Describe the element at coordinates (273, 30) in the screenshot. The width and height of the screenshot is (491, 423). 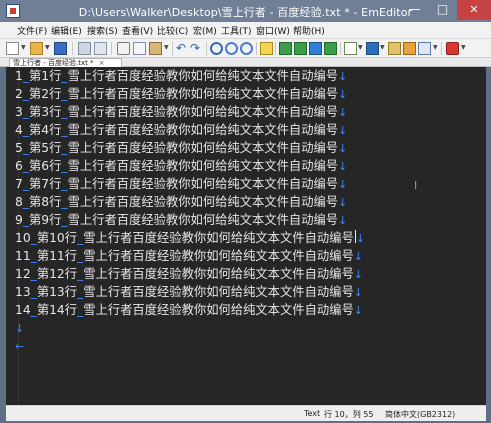
I see `menu-window: 窗口(W)` at that location.